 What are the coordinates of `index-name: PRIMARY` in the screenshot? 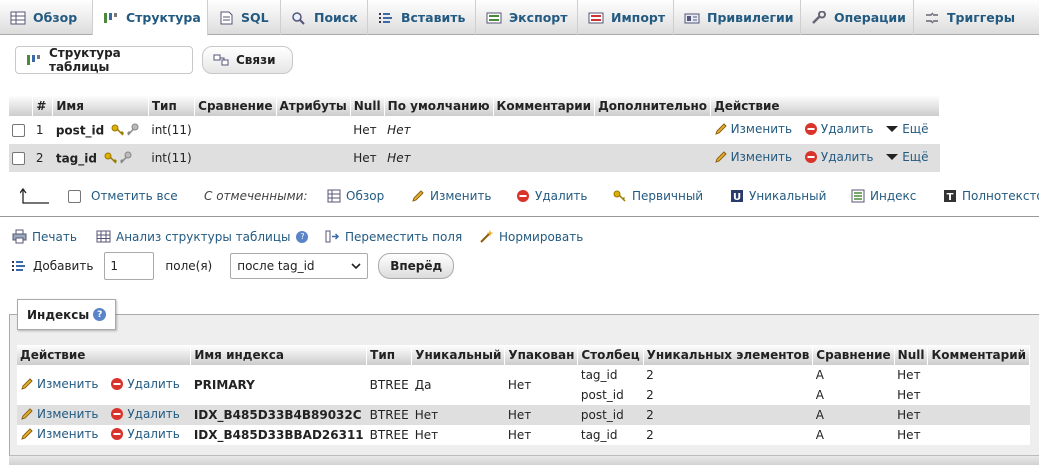 It's located at (278, 385).